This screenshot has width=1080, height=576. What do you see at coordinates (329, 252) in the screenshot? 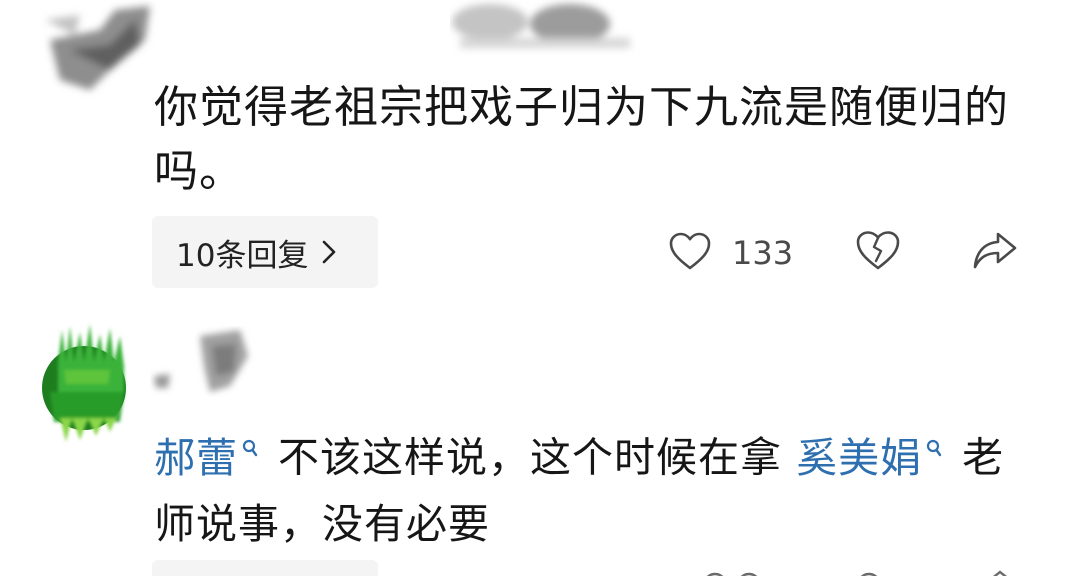
I see `chevron-right-icon` at bounding box center [329, 252].